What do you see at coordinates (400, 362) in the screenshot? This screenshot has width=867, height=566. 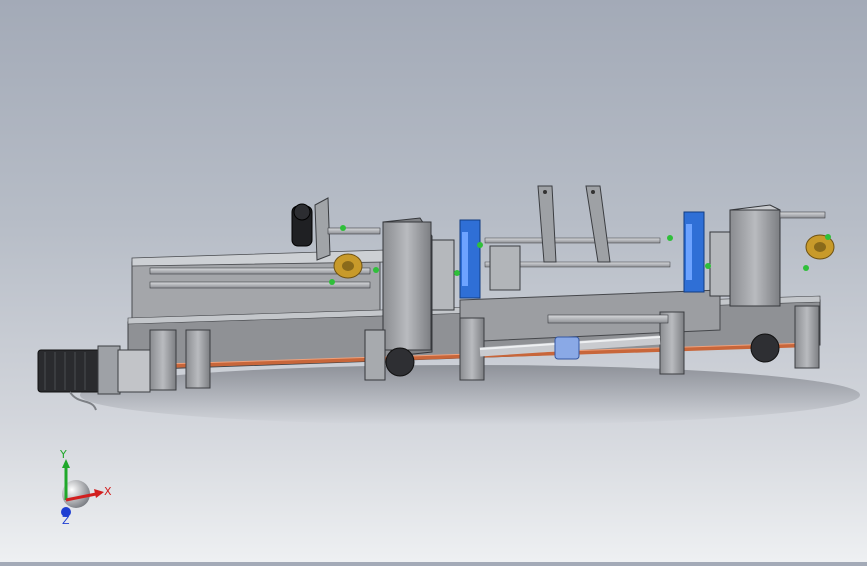 I see `left-head-pulley` at bounding box center [400, 362].